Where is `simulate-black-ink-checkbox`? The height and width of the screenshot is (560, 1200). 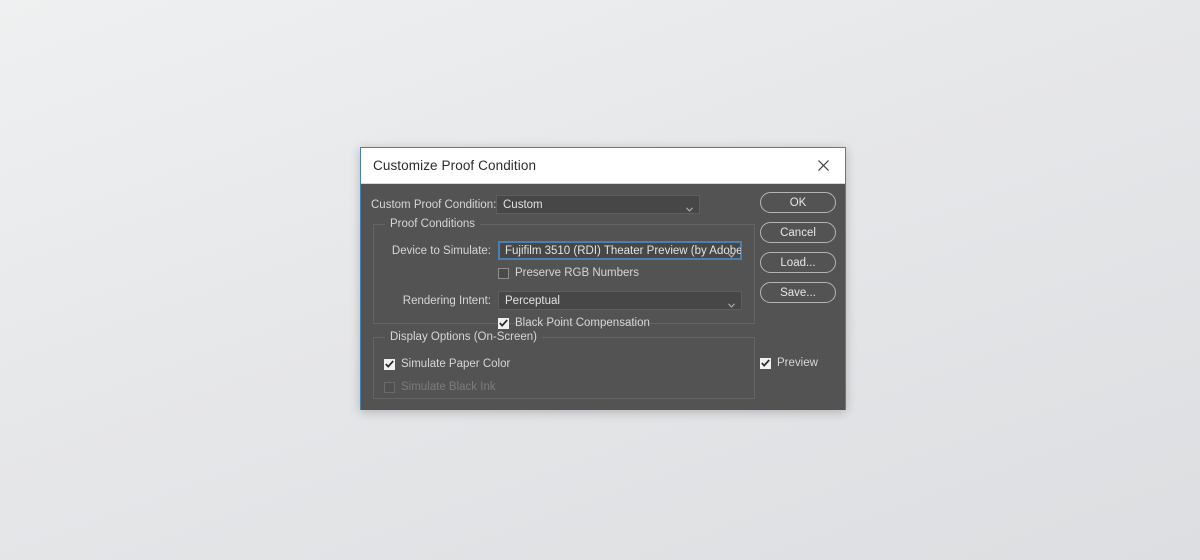 simulate-black-ink-checkbox is located at coordinates (389, 387).